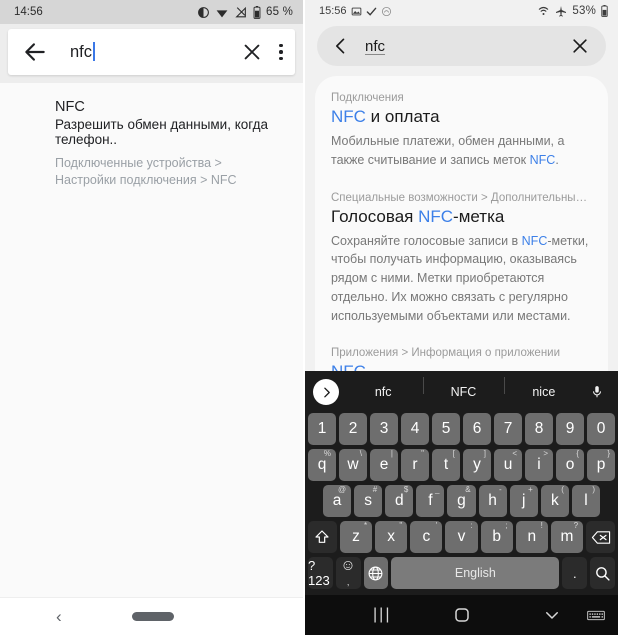  I want to click on keyboard-switch-icon, so click(596, 615).